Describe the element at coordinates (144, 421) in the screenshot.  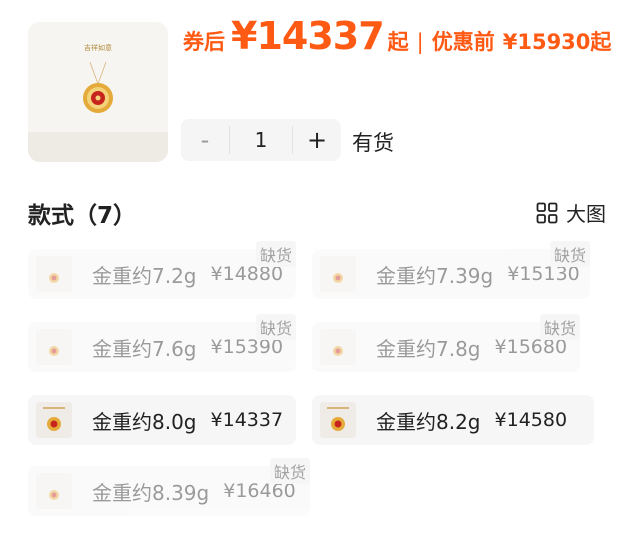
I see `option-label: 金重约8.0g` at that location.